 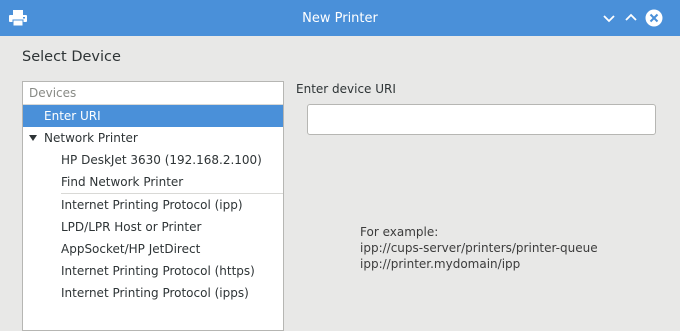 I want to click on chevron-up-icon, so click(x=631, y=18).